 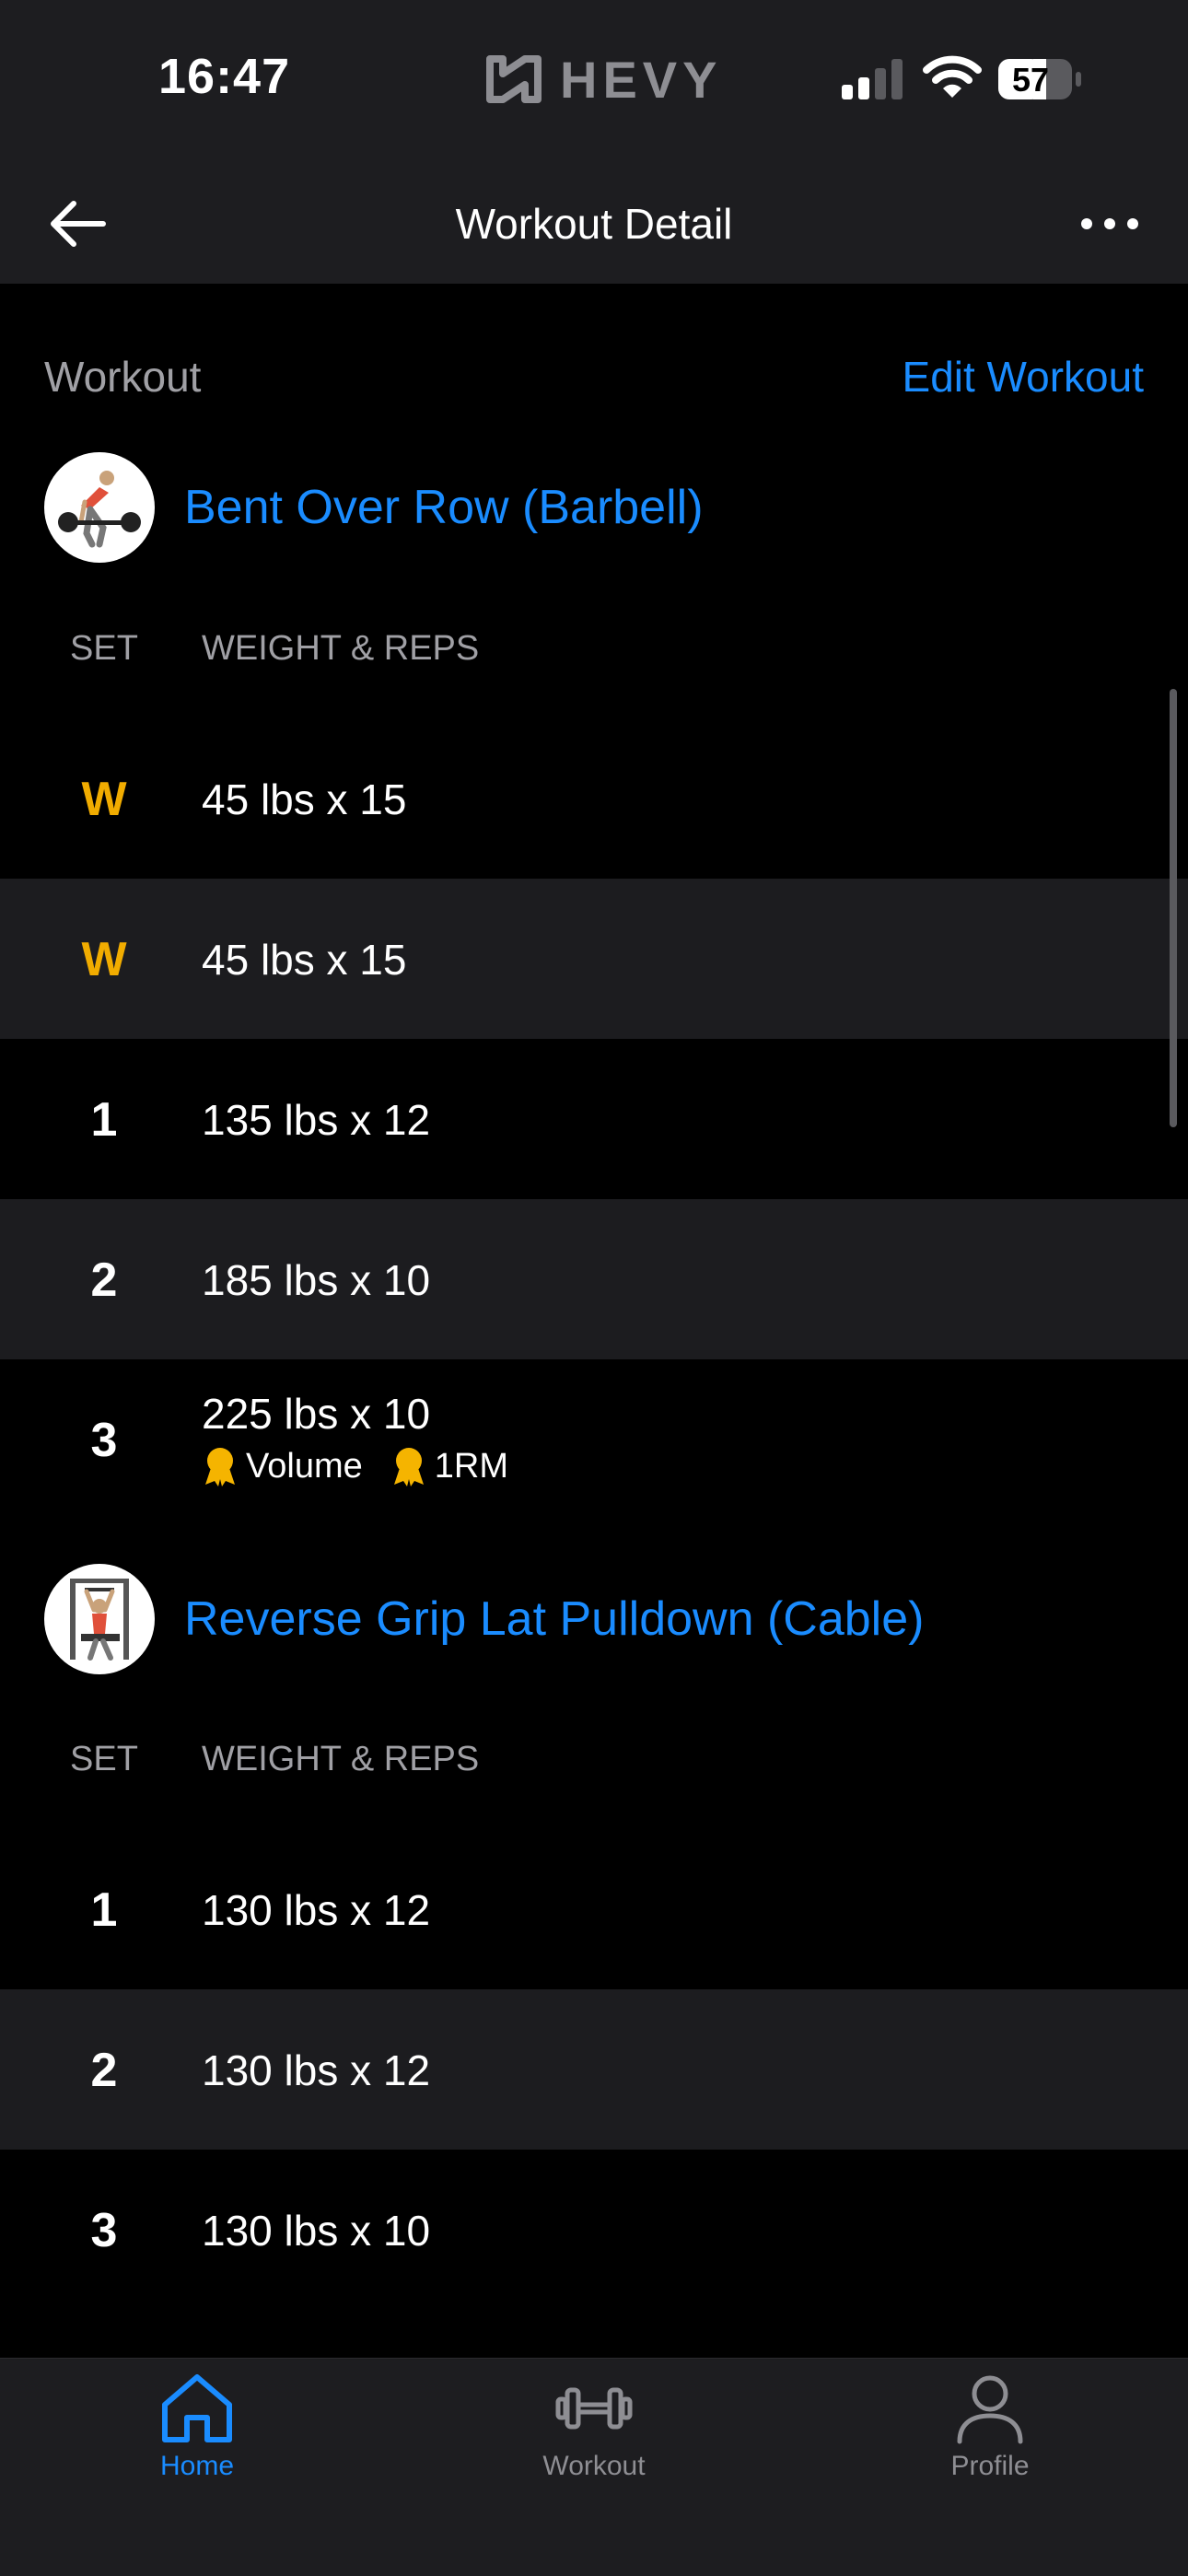 I want to click on status-time: 16:47, so click(x=224, y=76).